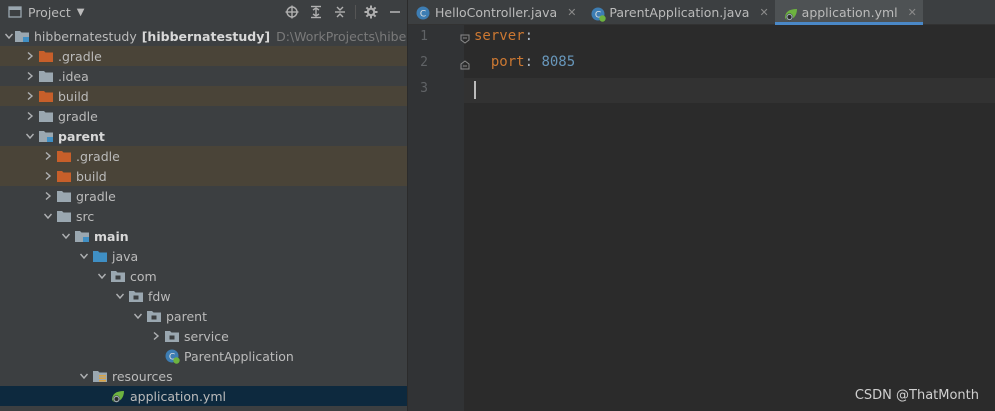 This screenshot has width=995, height=411. Describe the element at coordinates (203, 276) in the screenshot. I see `tree-row-com: com` at that location.